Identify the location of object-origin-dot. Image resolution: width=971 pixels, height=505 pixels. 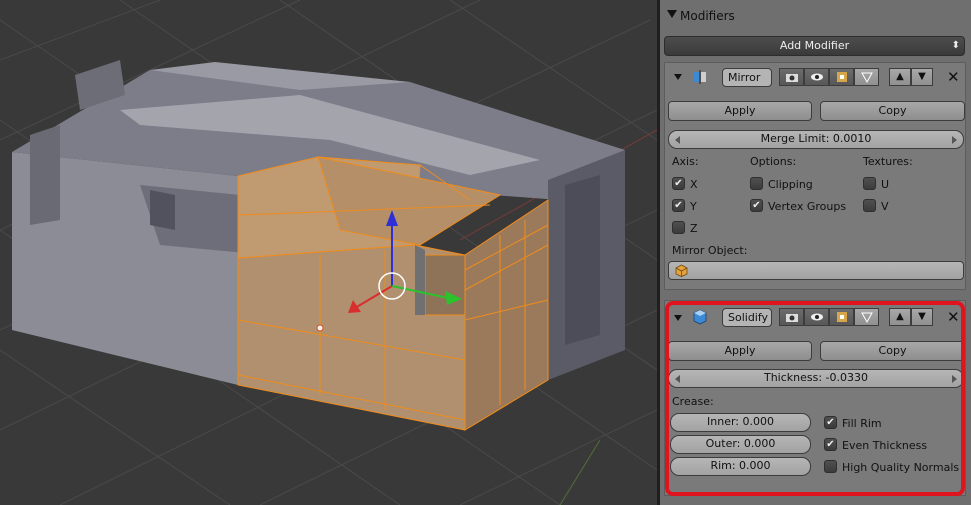
(320, 328).